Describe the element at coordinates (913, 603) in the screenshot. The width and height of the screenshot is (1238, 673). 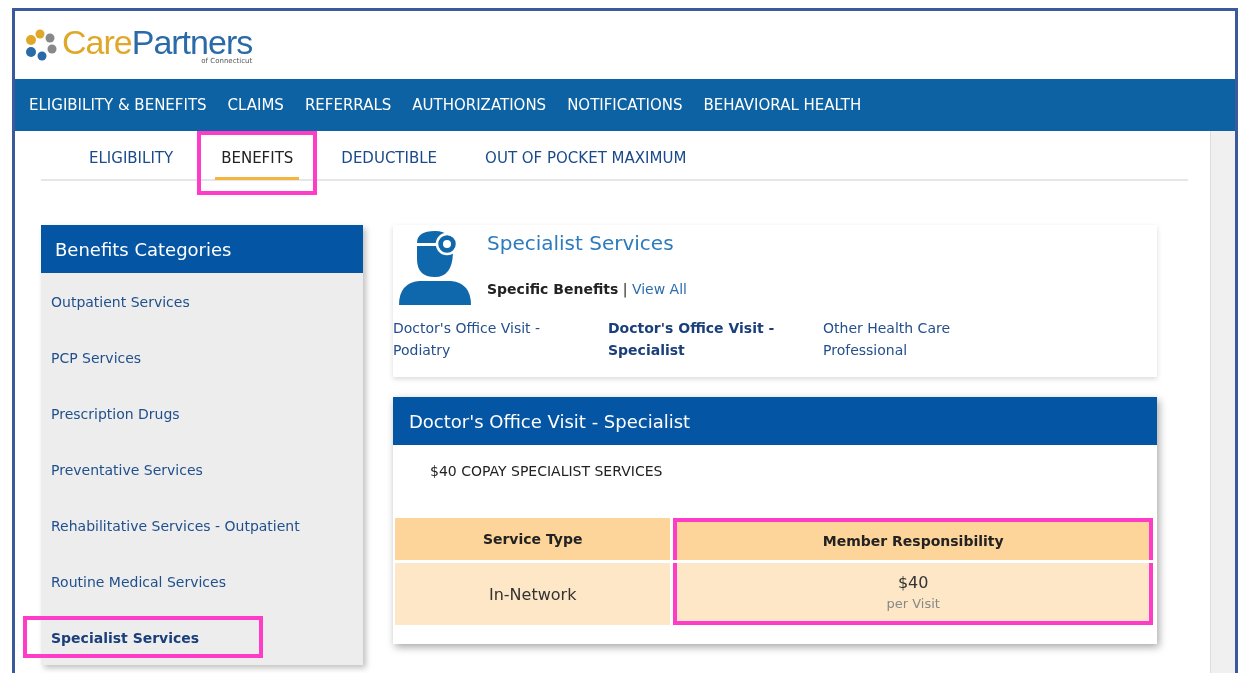
I see `amount-unit: per Visit` at that location.